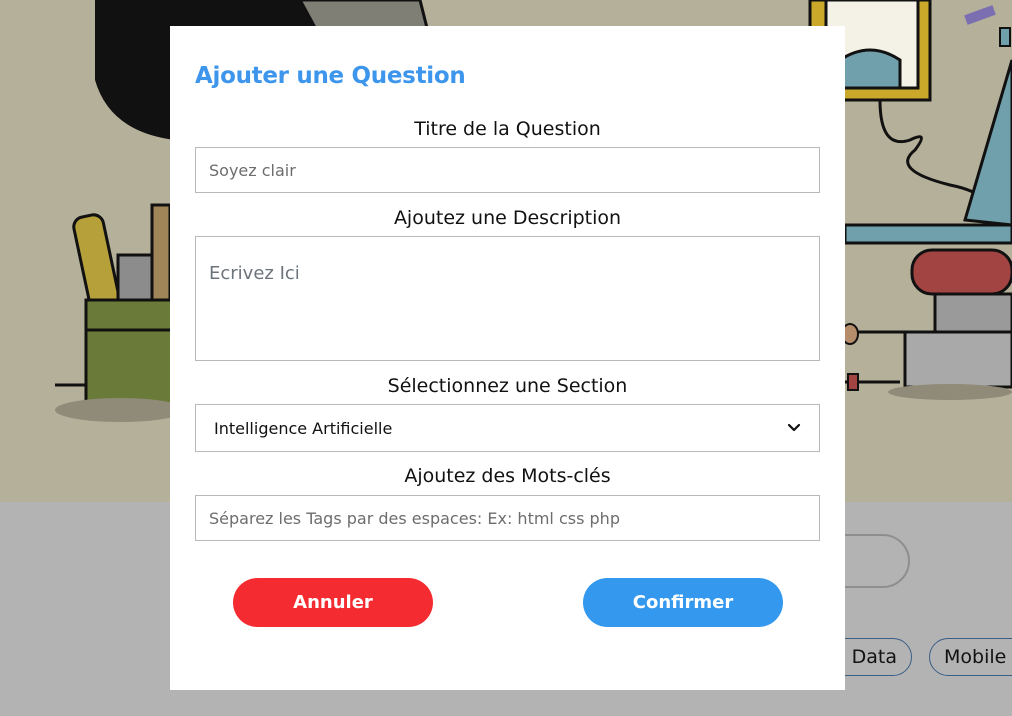 The image size is (1012, 716). Describe the element at coordinates (507, 518) in the screenshot. I see `keywords-input` at that location.